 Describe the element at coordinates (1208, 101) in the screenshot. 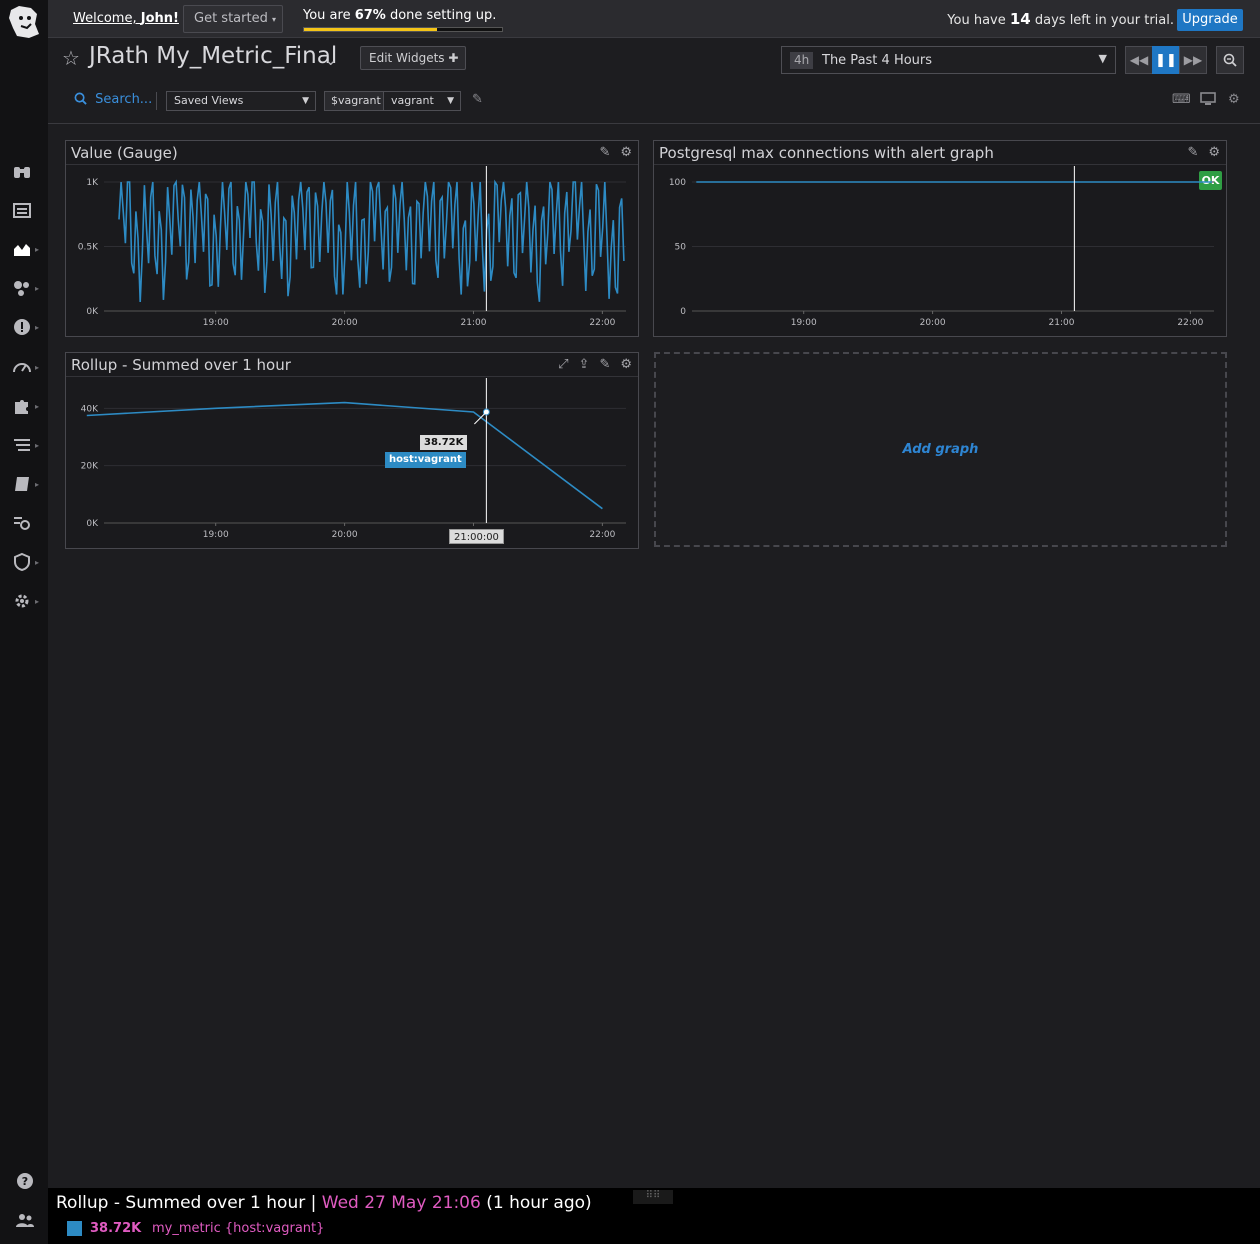

I see `tv-mode-icon` at that location.